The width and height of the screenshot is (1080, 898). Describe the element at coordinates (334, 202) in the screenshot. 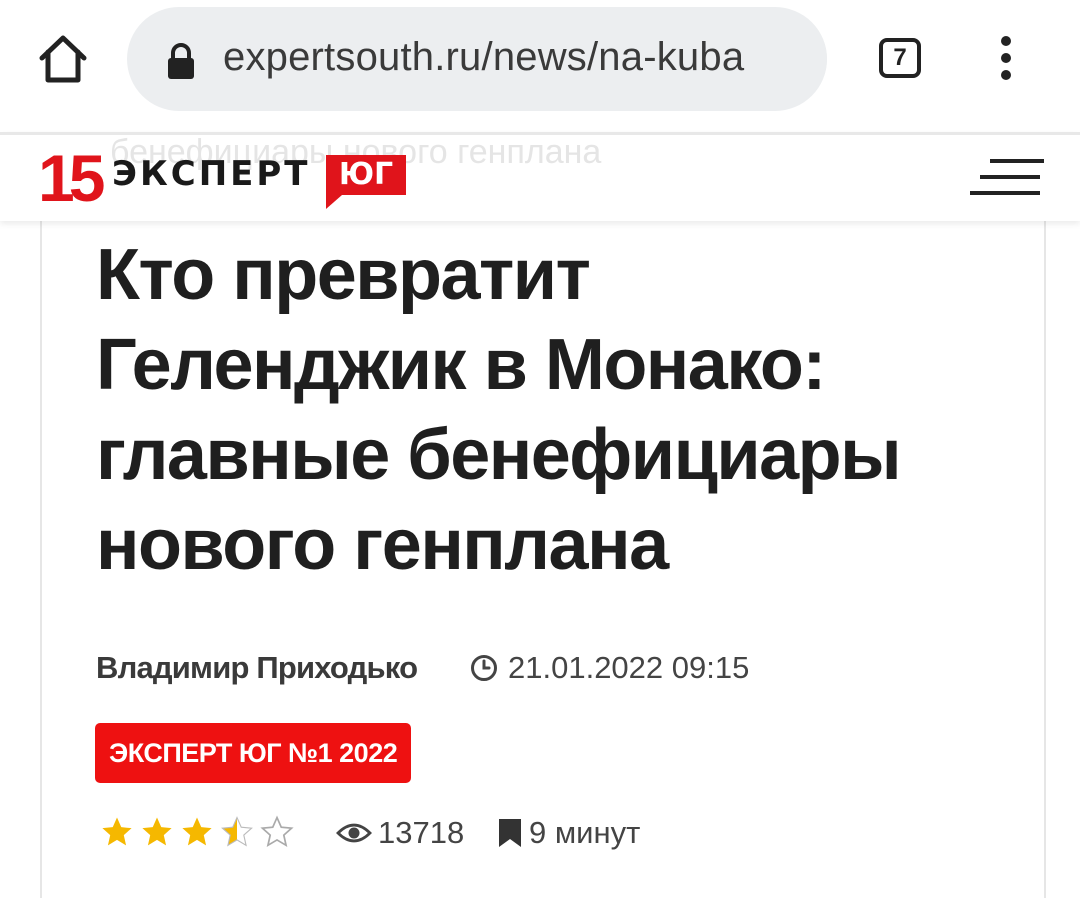

I see `logo-region-tail` at that location.